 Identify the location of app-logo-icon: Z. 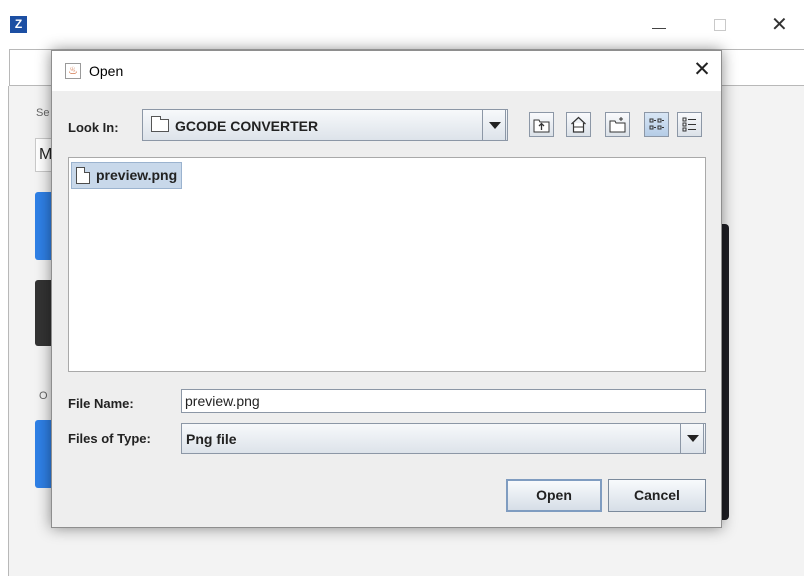
(18, 24).